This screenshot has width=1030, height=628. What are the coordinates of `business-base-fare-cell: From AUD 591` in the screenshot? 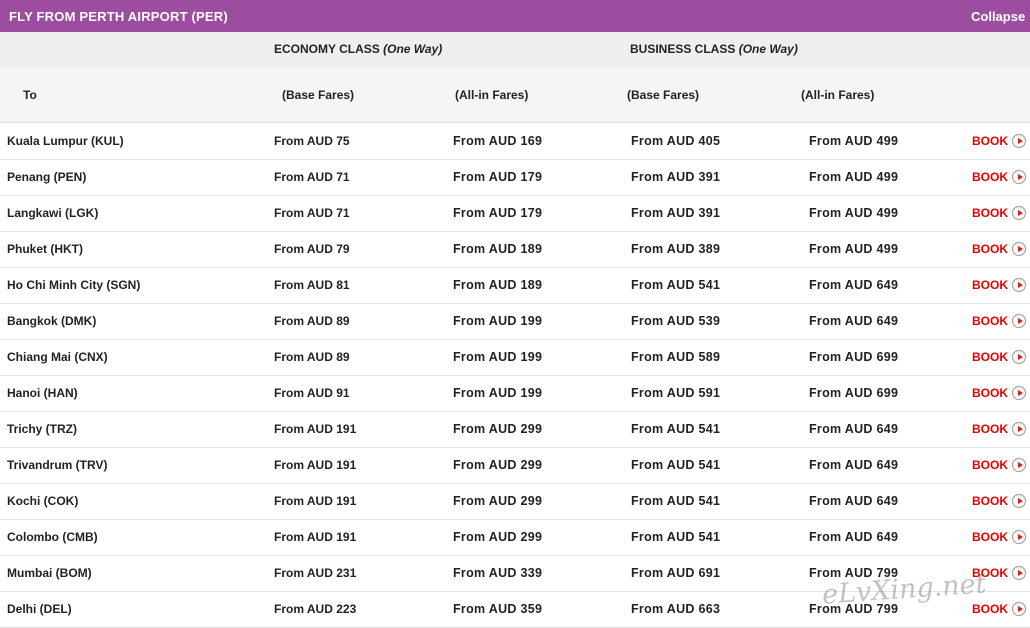 It's located at (676, 393).